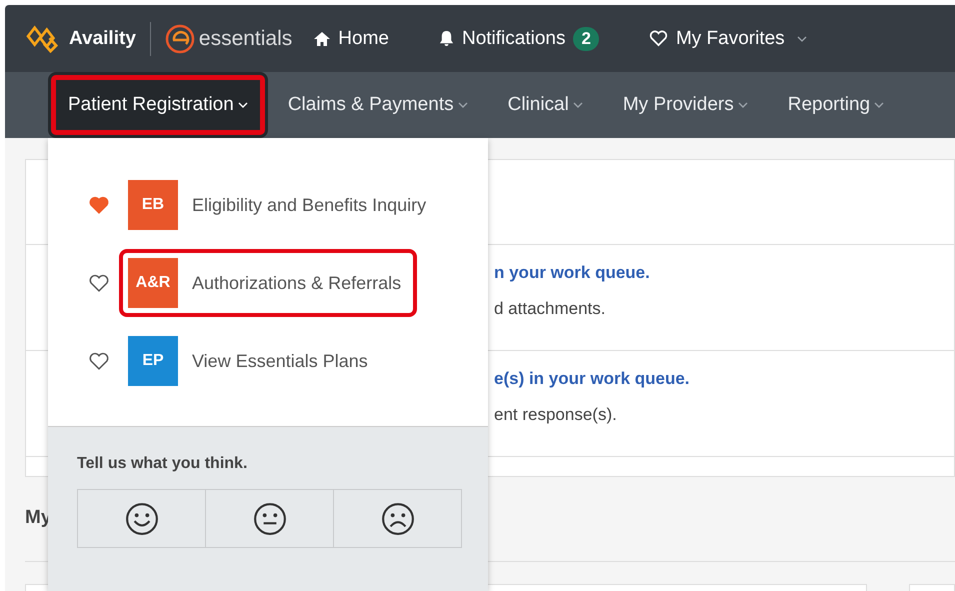  What do you see at coordinates (724, 273) in the screenshot?
I see `queue-link: n your work queue.` at bounding box center [724, 273].